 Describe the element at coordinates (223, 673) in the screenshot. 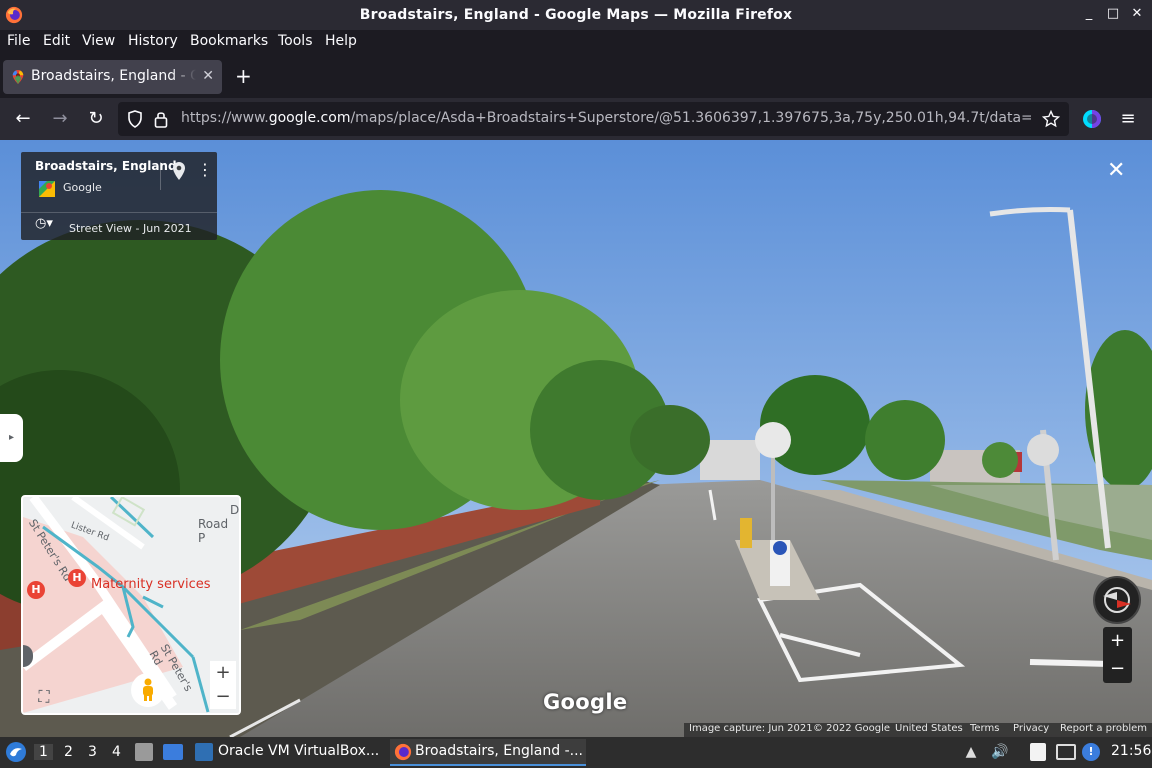

I see `minimap-zoom-in-button: +` at that location.